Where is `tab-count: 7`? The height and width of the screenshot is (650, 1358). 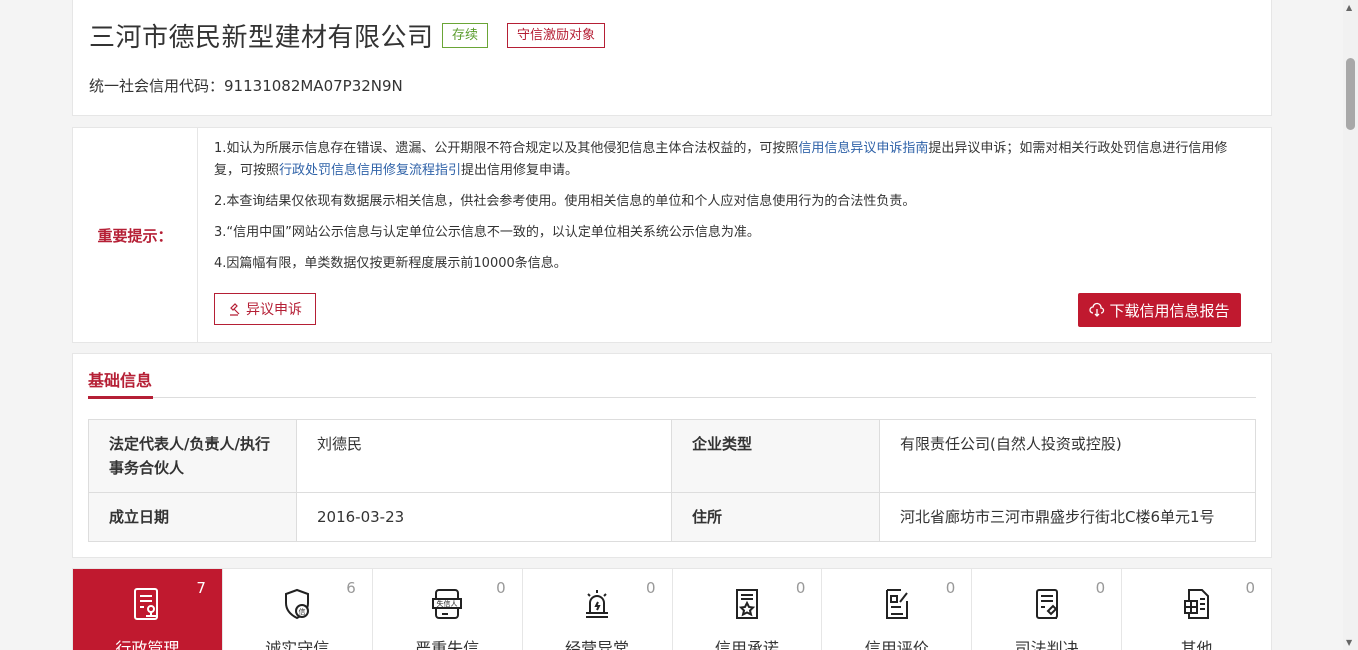
tab-count: 7 is located at coordinates (201, 588).